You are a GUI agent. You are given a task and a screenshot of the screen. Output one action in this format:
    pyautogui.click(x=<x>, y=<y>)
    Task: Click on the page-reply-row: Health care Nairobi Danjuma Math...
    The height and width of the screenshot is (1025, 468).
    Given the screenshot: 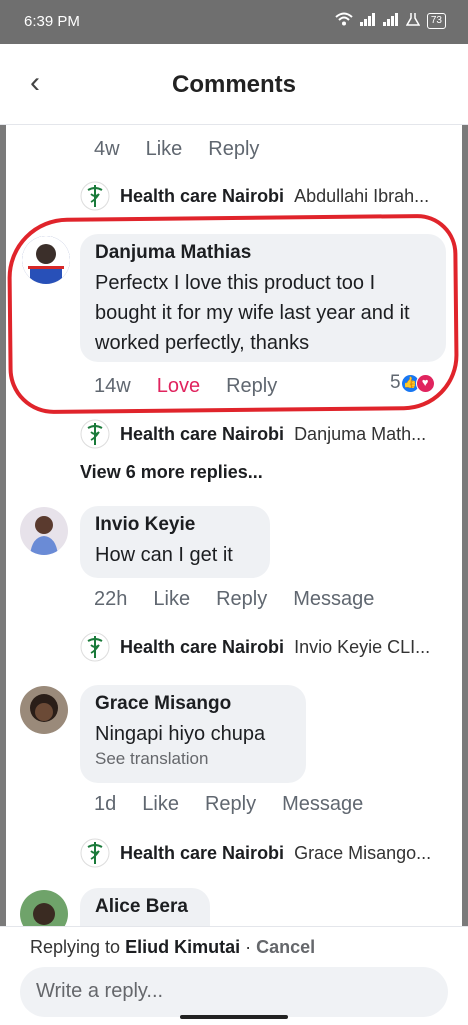 What is the action you would take?
    pyautogui.click(x=270, y=434)
    